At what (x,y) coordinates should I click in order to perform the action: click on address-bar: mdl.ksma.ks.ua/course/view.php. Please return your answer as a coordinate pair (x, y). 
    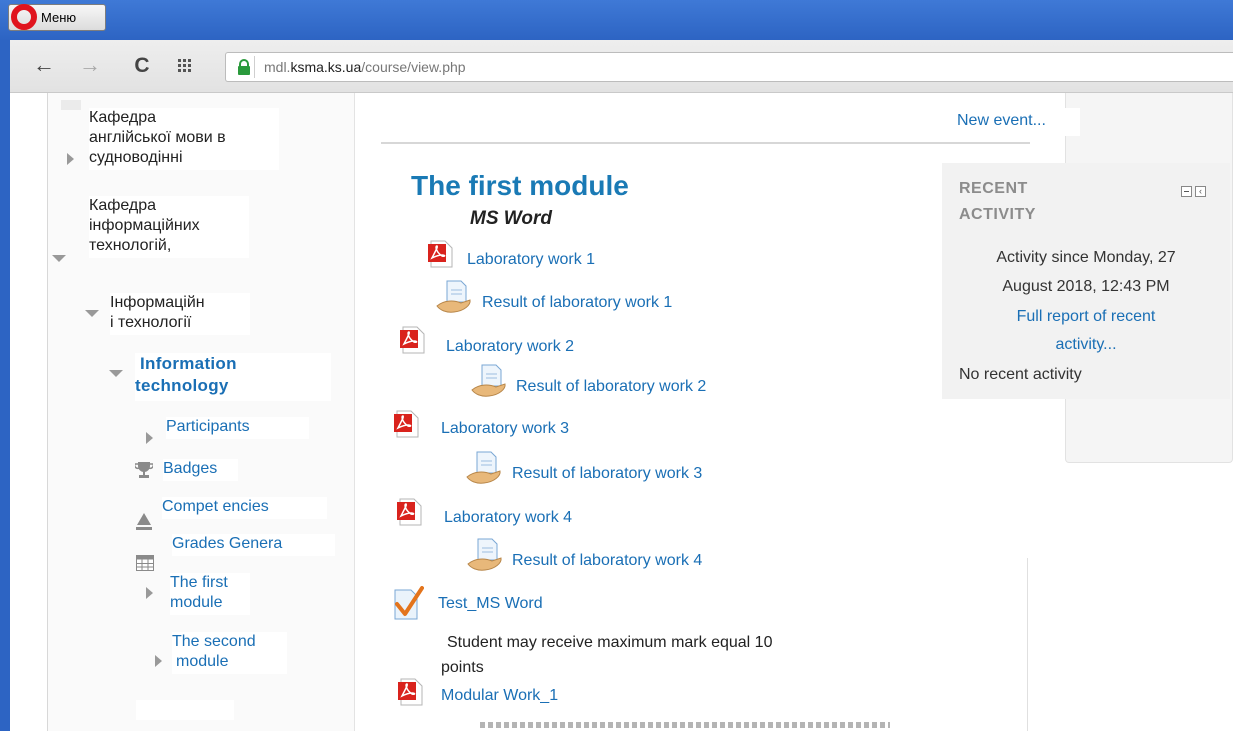
    Looking at the image, I should click on (729, 67).